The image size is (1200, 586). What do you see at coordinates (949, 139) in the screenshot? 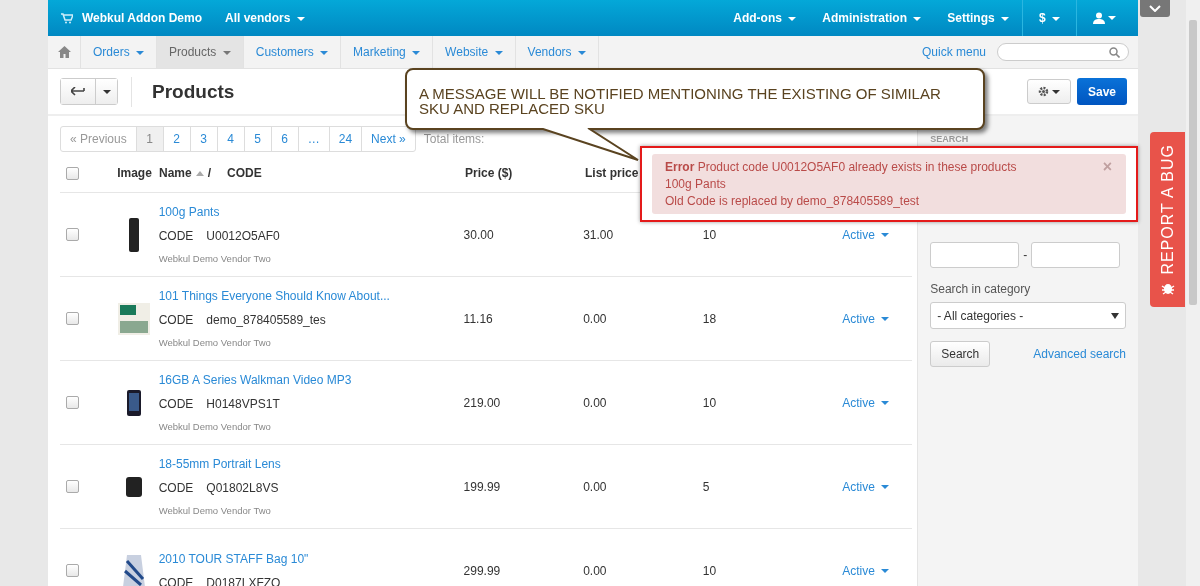
I see `sidebar-heading: SEARCH` at bounding box center [949, 139].